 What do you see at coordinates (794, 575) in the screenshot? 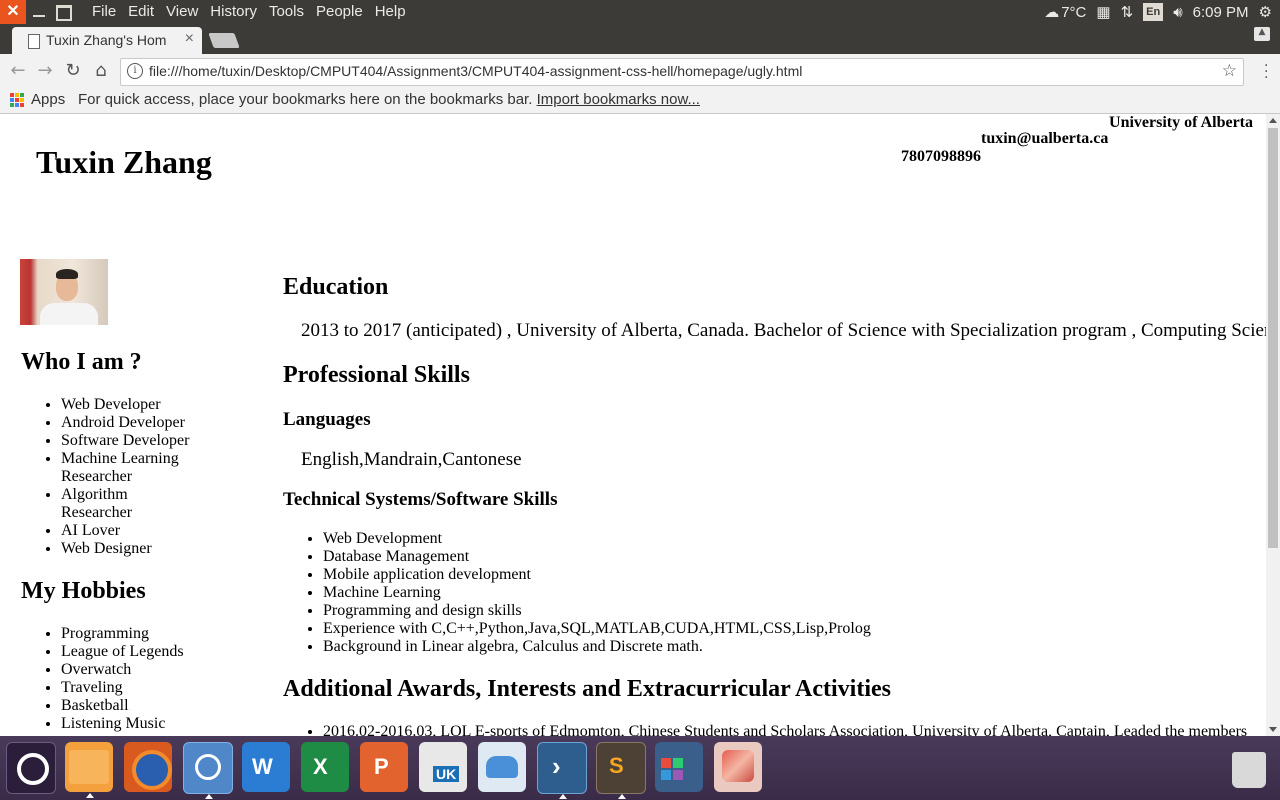
I see `list-item: Mobile application development` at bounding box center [794, 575].